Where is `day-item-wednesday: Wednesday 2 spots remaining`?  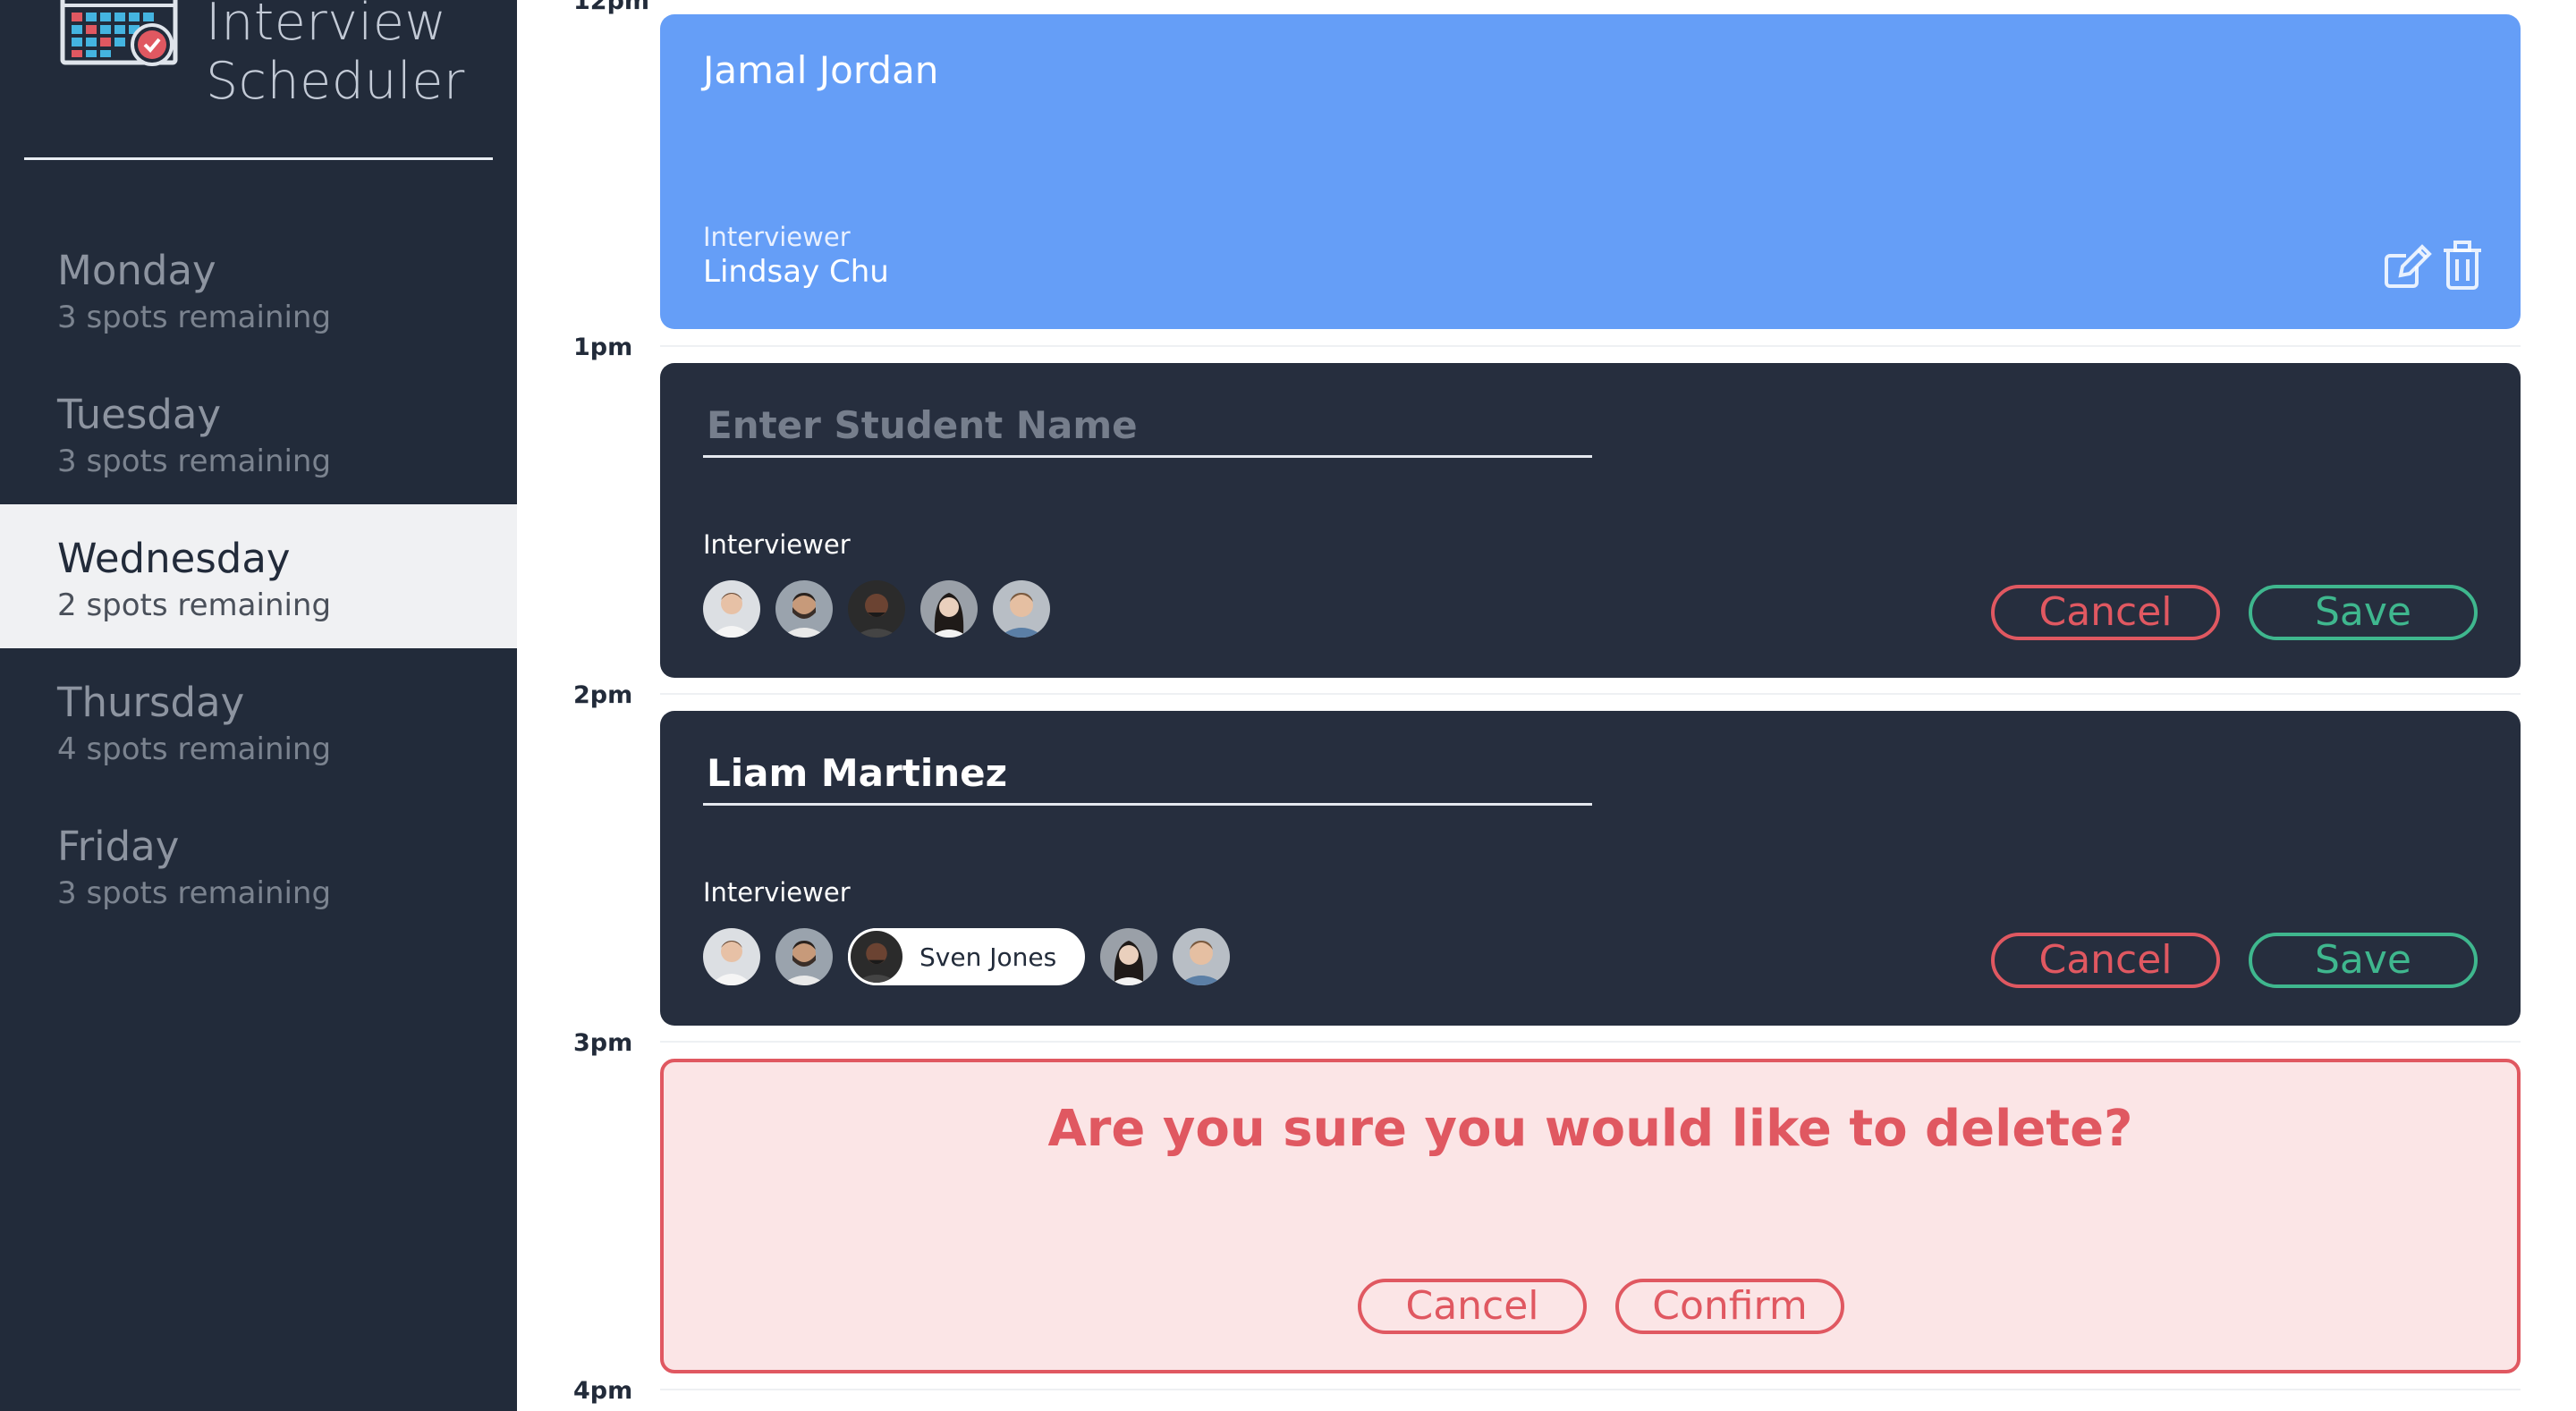
day-item-wednesday: Wednesday 2 spots remaining is located at coordinates (258, 576).